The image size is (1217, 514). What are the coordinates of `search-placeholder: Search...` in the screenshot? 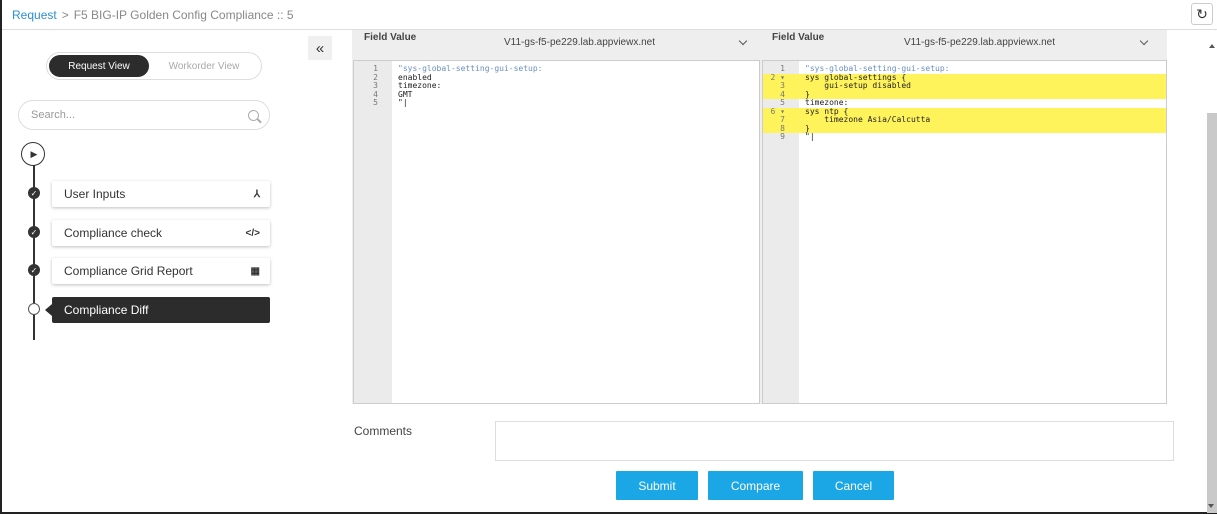 It's located at (53, 115).